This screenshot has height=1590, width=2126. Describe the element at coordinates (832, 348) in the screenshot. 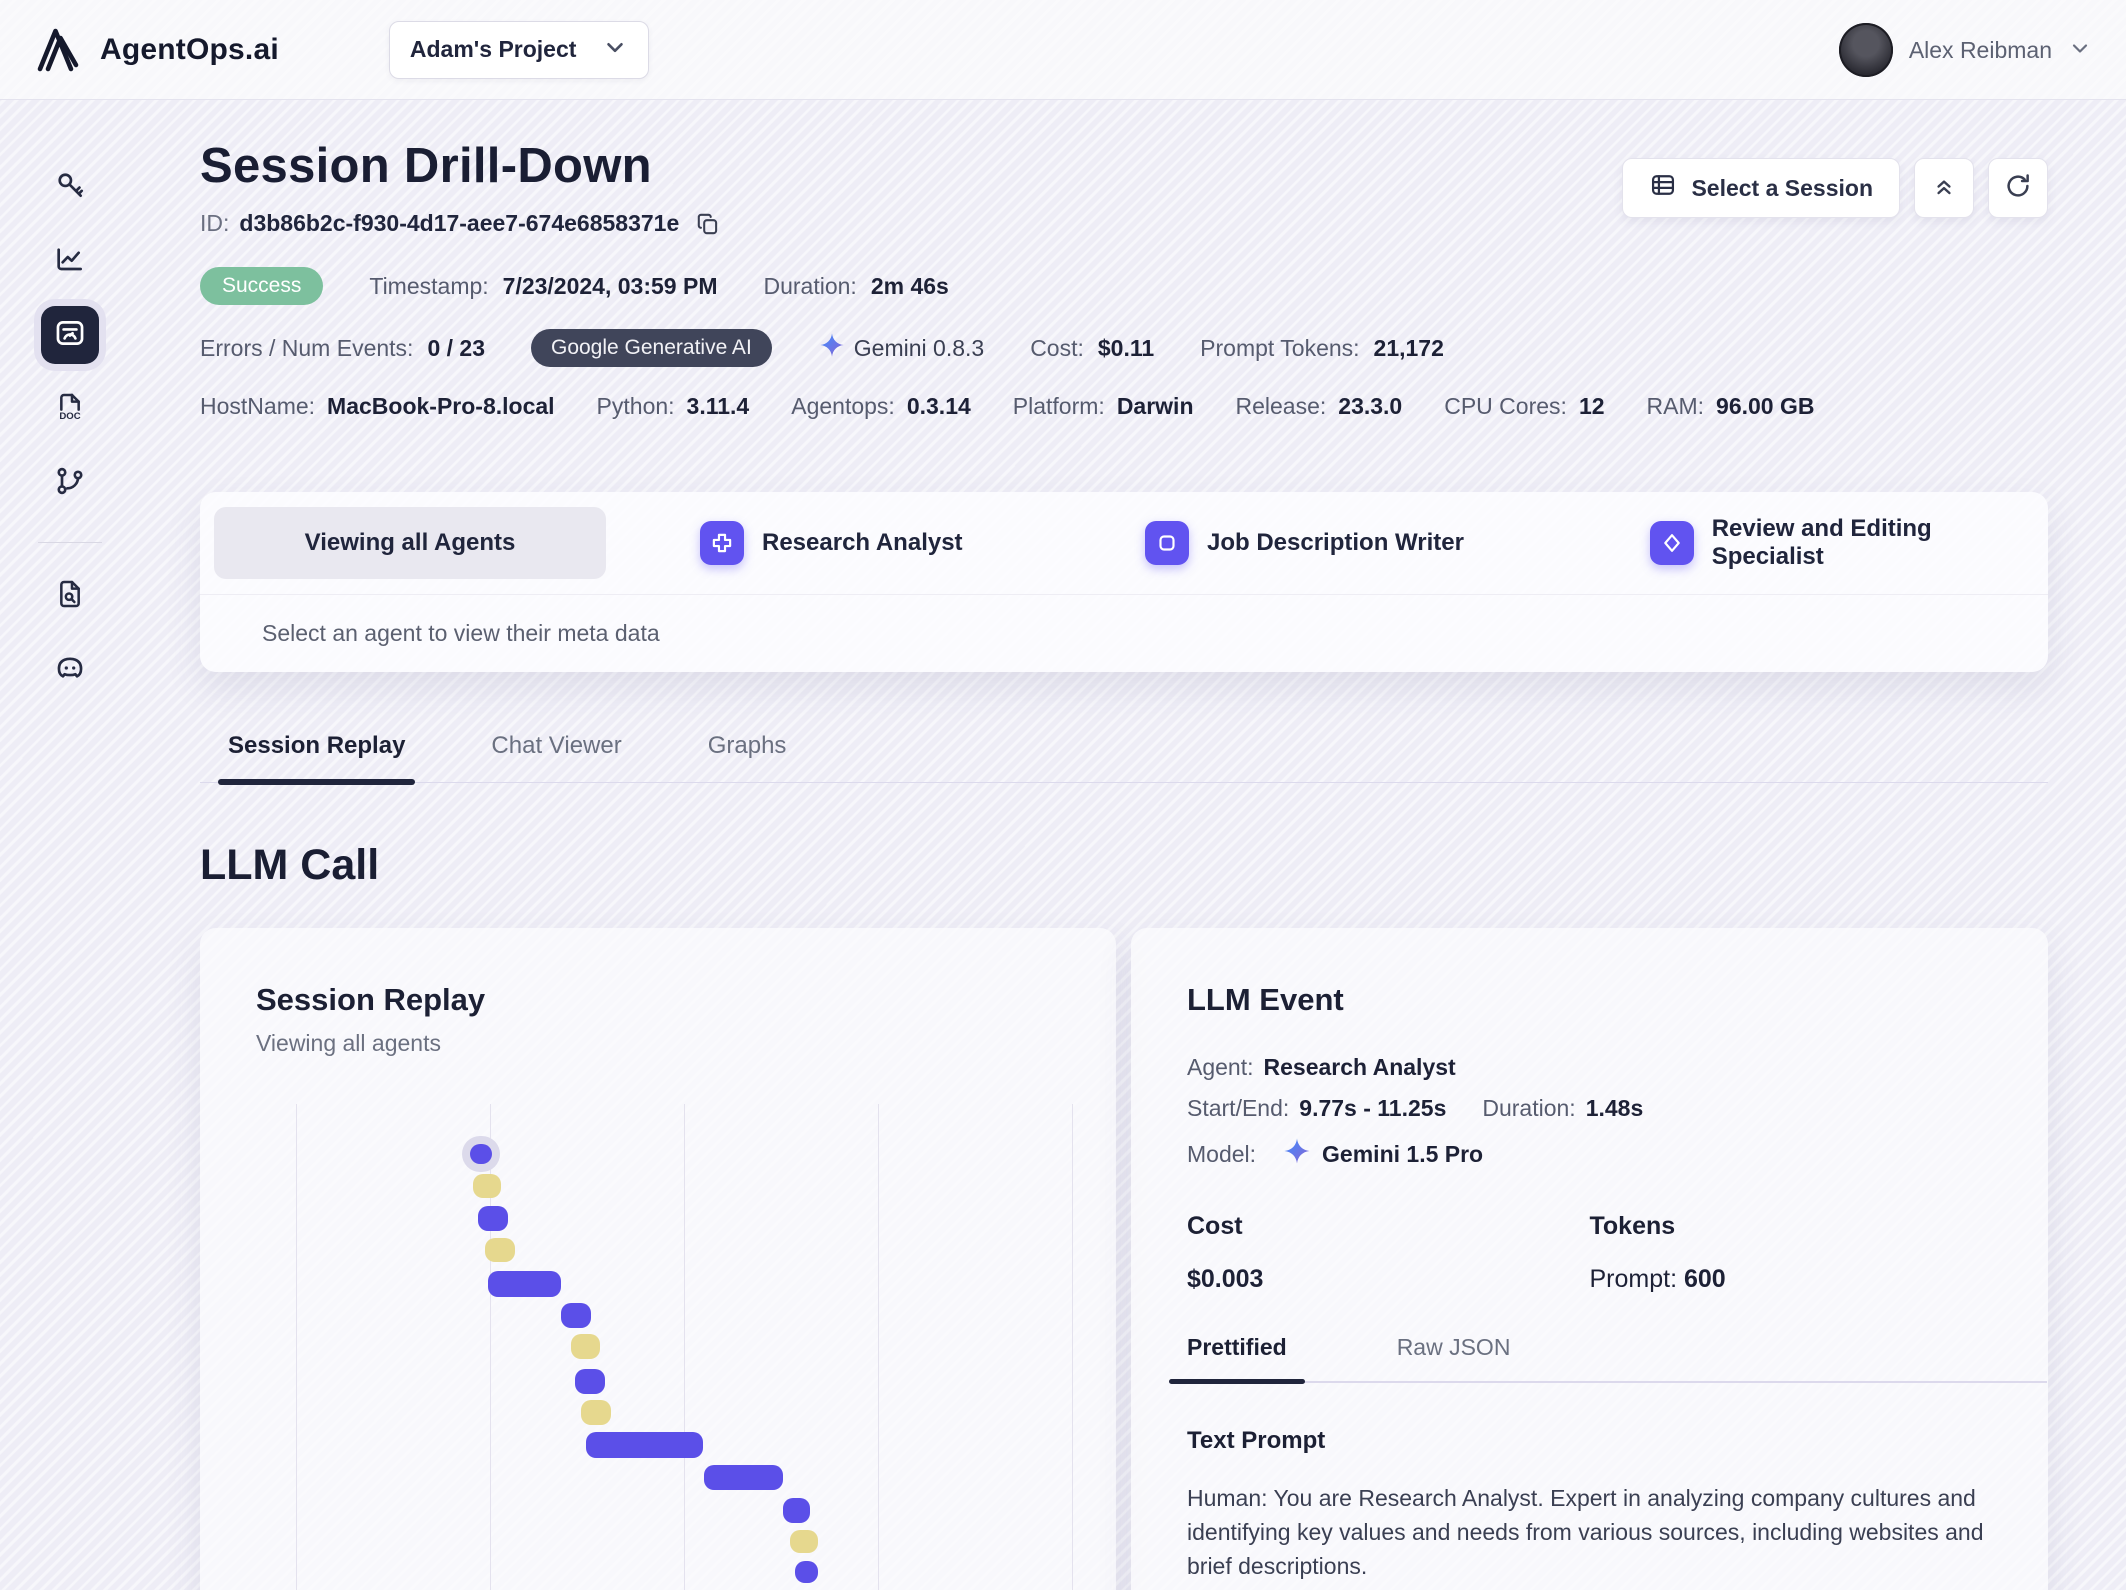

I see `gemini-star-icon` at that location.